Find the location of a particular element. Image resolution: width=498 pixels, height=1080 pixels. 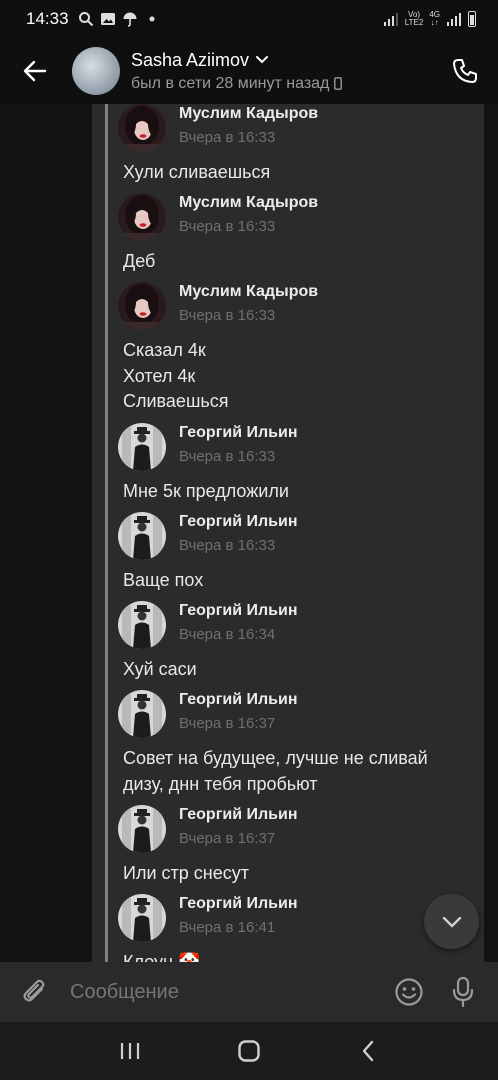

message-text: Или стр снесут is located at coordinates (305, 874).